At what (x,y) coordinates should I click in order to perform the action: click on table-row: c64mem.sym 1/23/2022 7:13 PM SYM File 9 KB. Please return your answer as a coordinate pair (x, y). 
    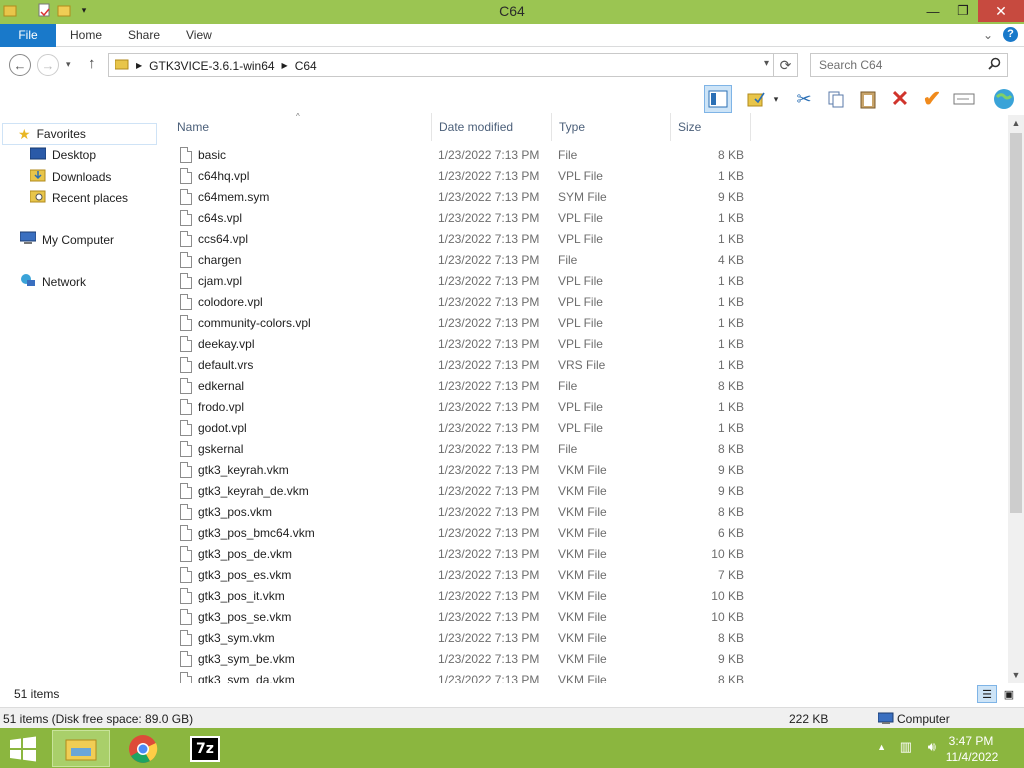
    Looking at the image, I should click on (470, 197).